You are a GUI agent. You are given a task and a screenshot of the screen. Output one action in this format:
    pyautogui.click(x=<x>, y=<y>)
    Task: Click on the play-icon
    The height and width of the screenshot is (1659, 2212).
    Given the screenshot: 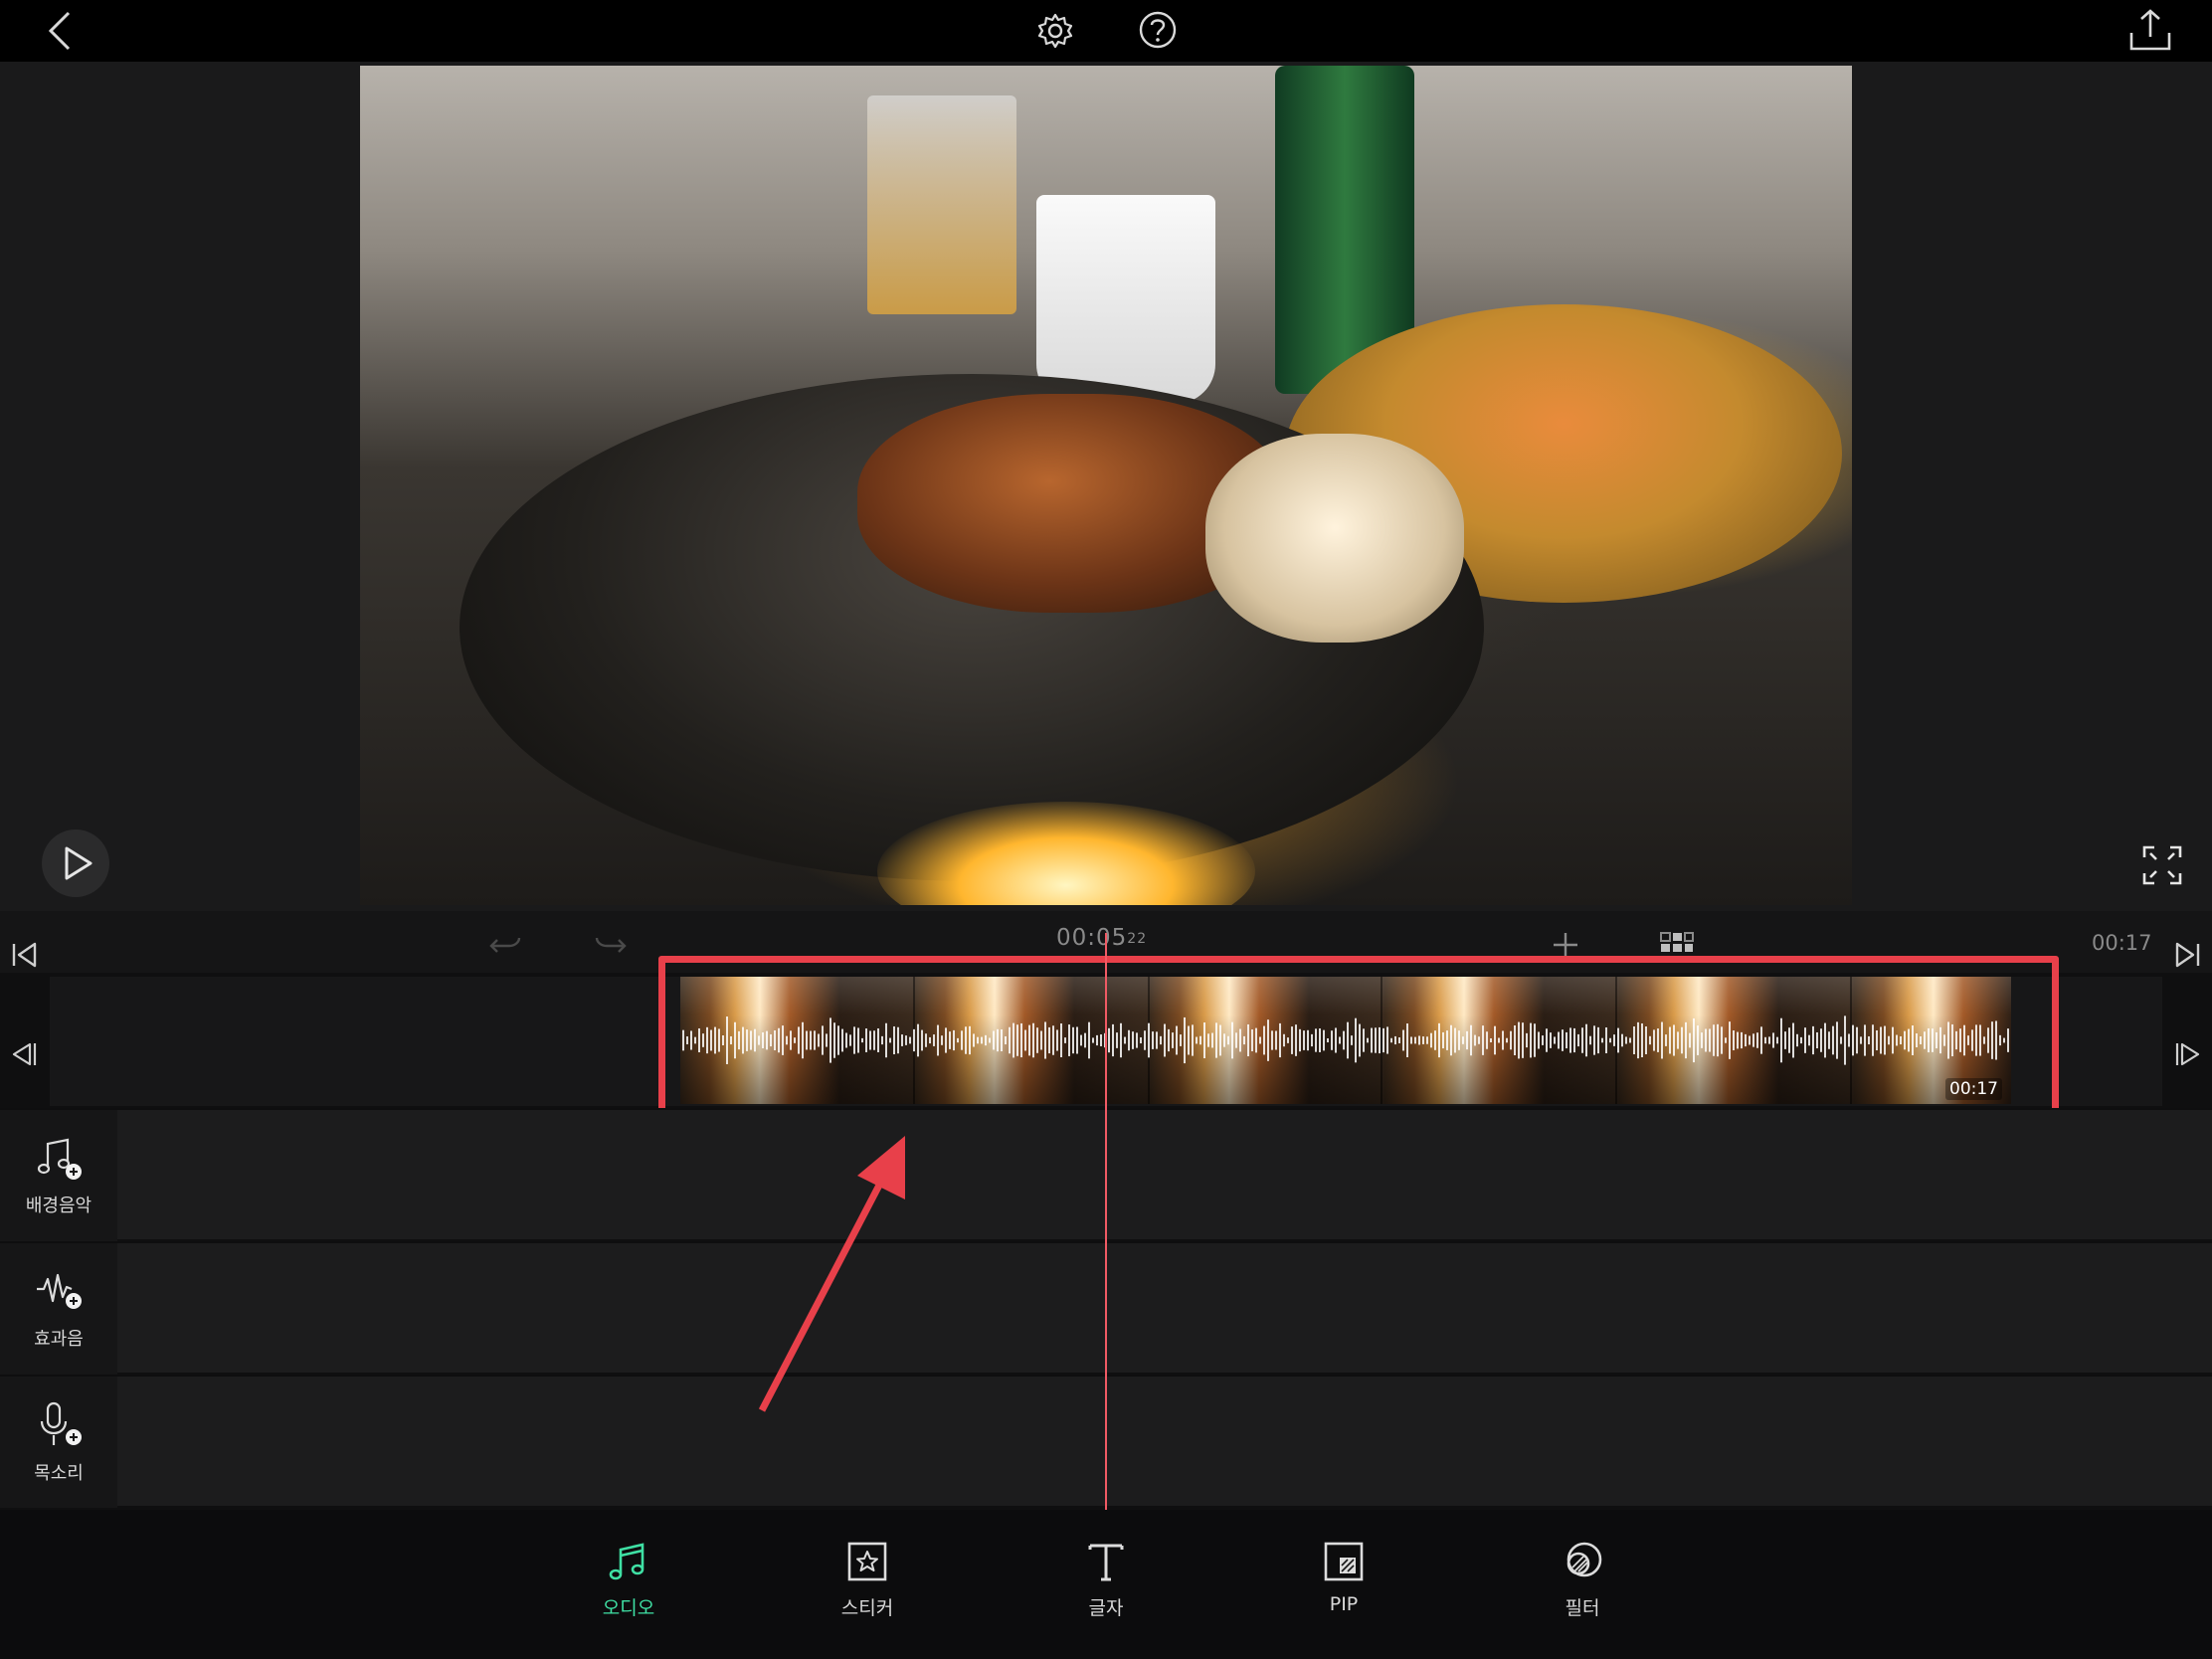 What is the action you would take?
    pyautogui.click(x=78, y=863)
    